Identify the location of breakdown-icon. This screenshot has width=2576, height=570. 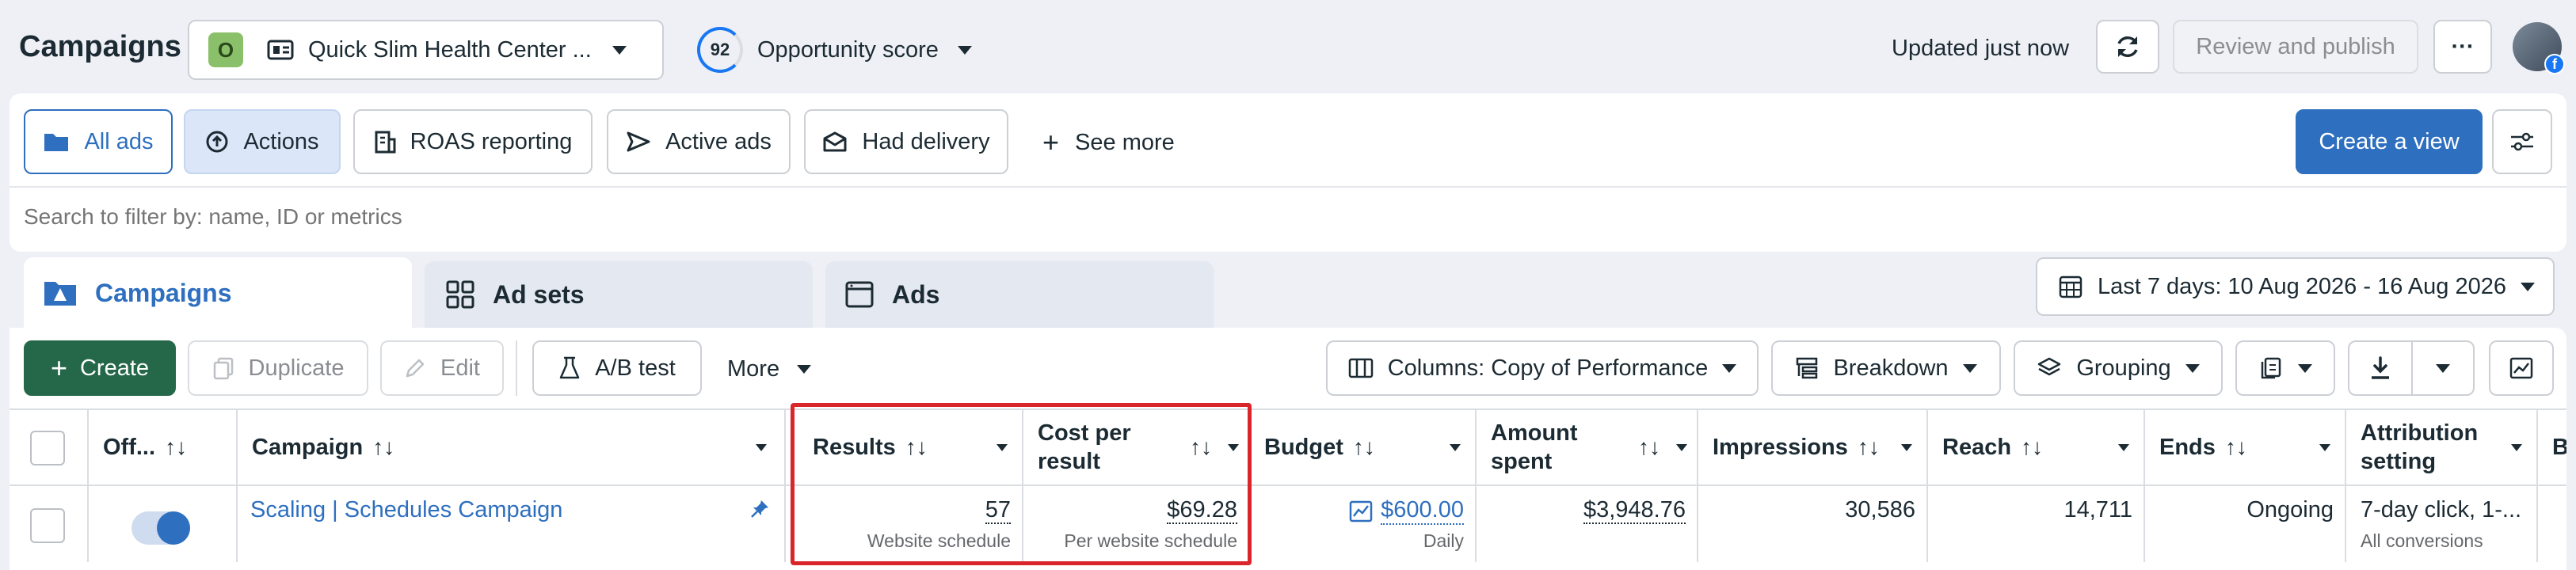
(1807, 368).